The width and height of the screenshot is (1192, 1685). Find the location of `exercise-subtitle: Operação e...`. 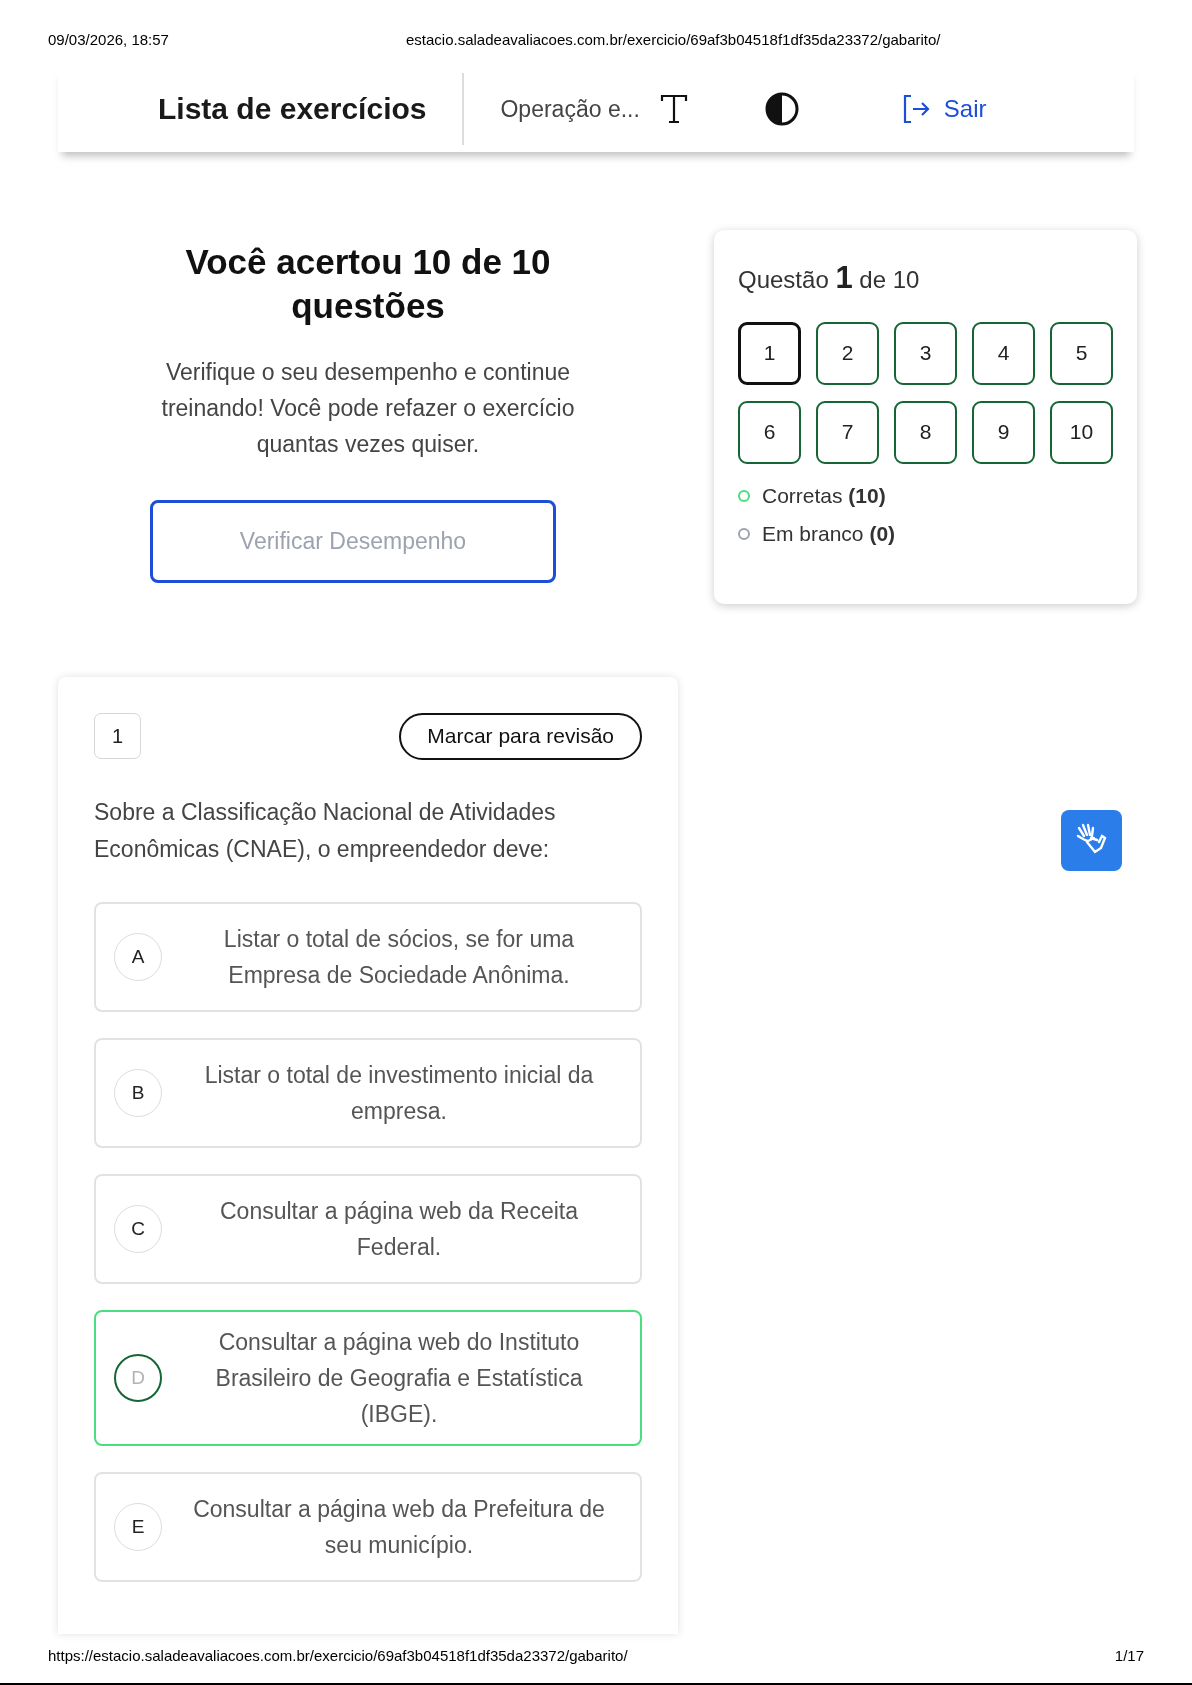

exercise-subtitle: Operação e... is located at coordinates (570, 109).